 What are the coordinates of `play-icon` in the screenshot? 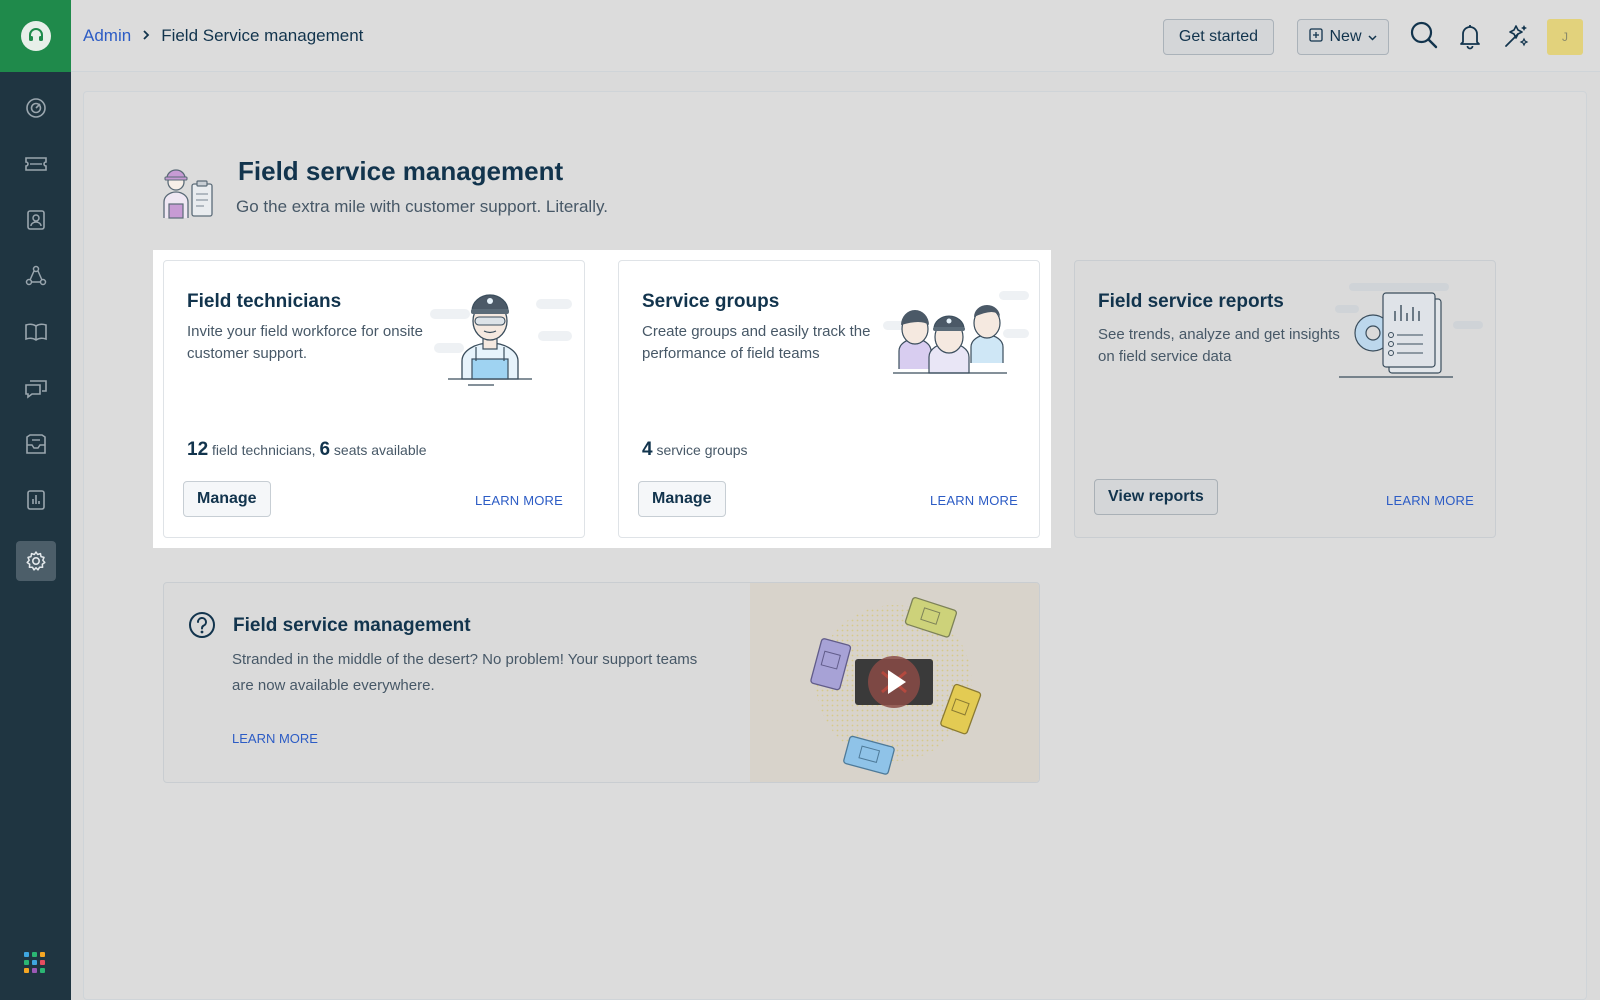 It's located at (894, 682).